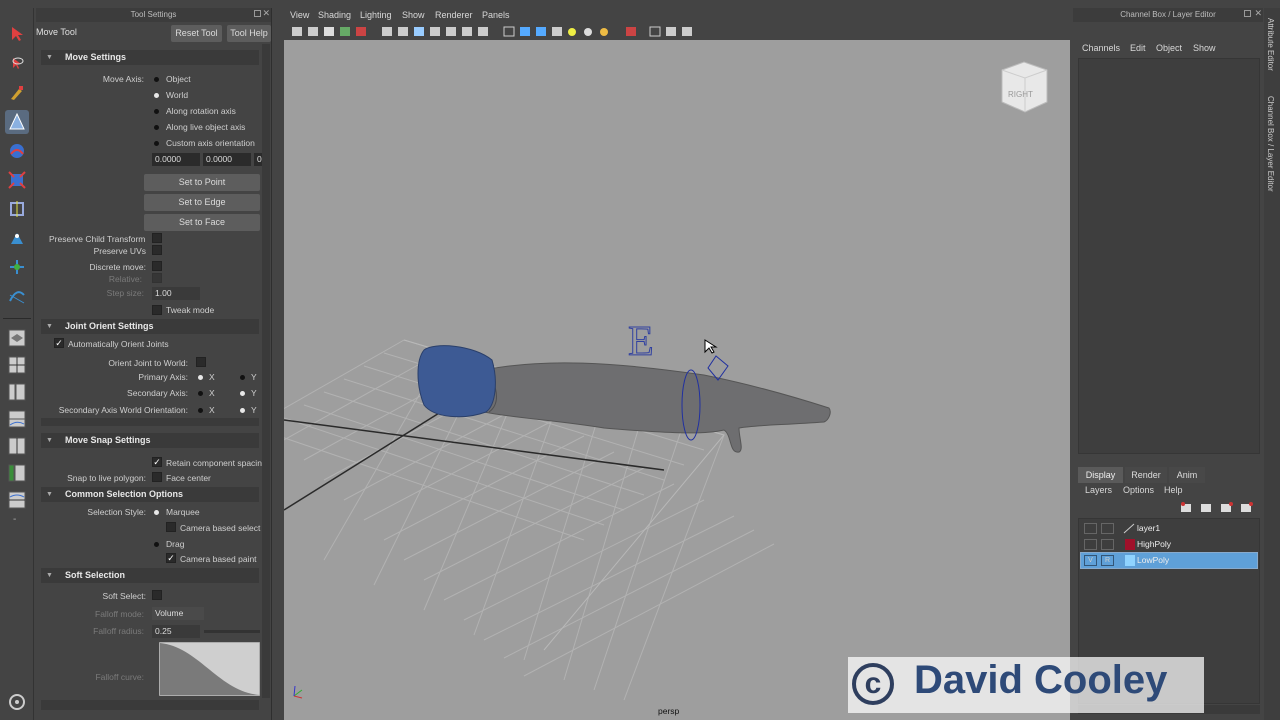  Describe the element at coordinates (299, 15) in the screenshot. I see `menu-view: View` at that location.